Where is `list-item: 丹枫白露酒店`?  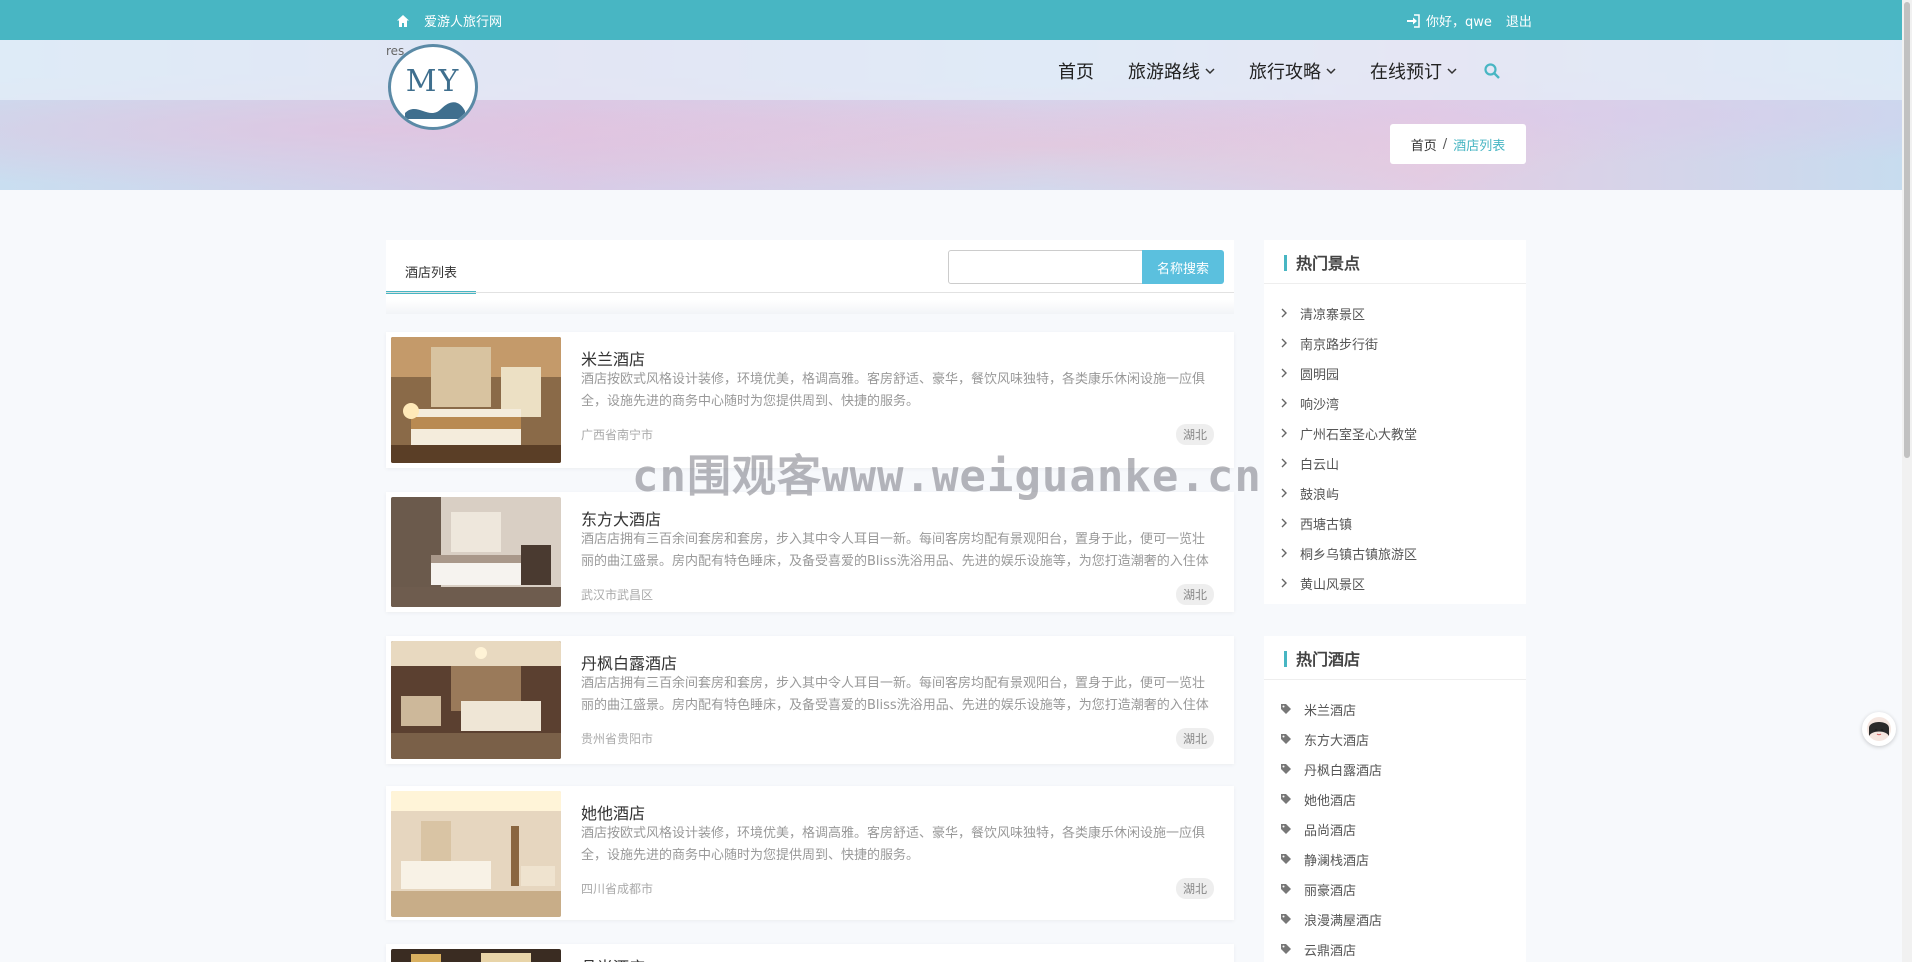 list-item: 丹枫白露酒店 is located at coordinates (1395, 769).